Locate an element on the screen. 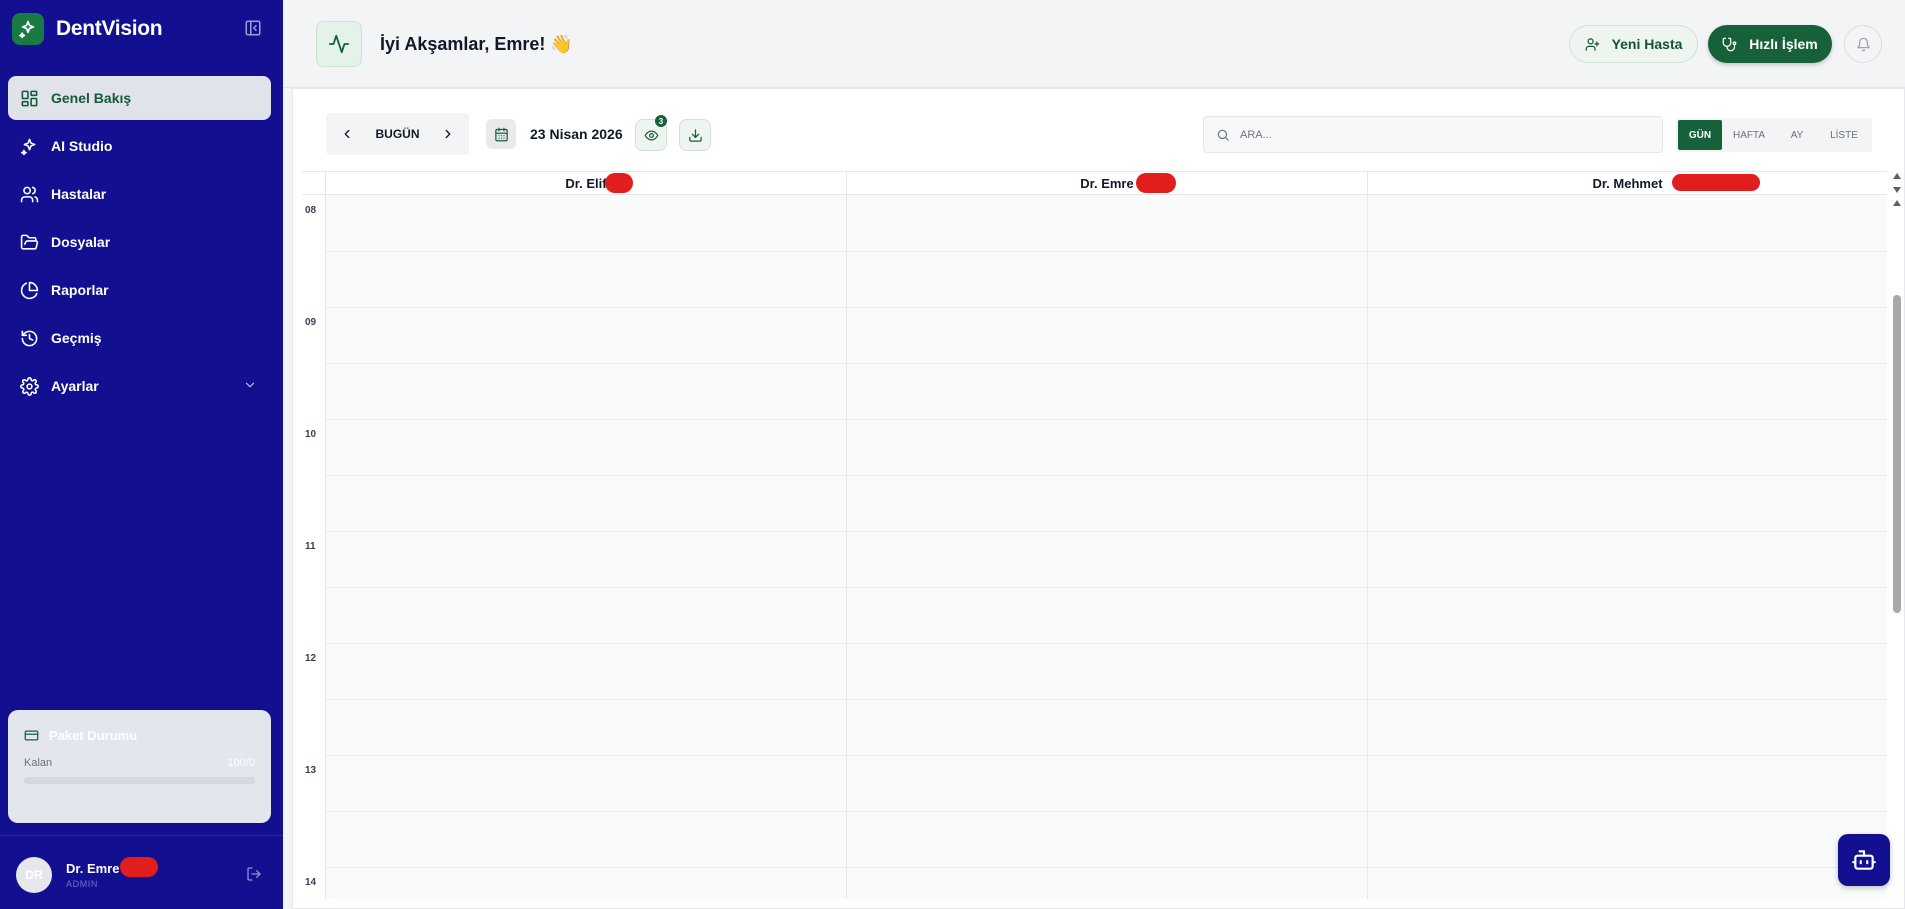  sidebar-item-label: Ayarlar is located at coordinates (75, 386).